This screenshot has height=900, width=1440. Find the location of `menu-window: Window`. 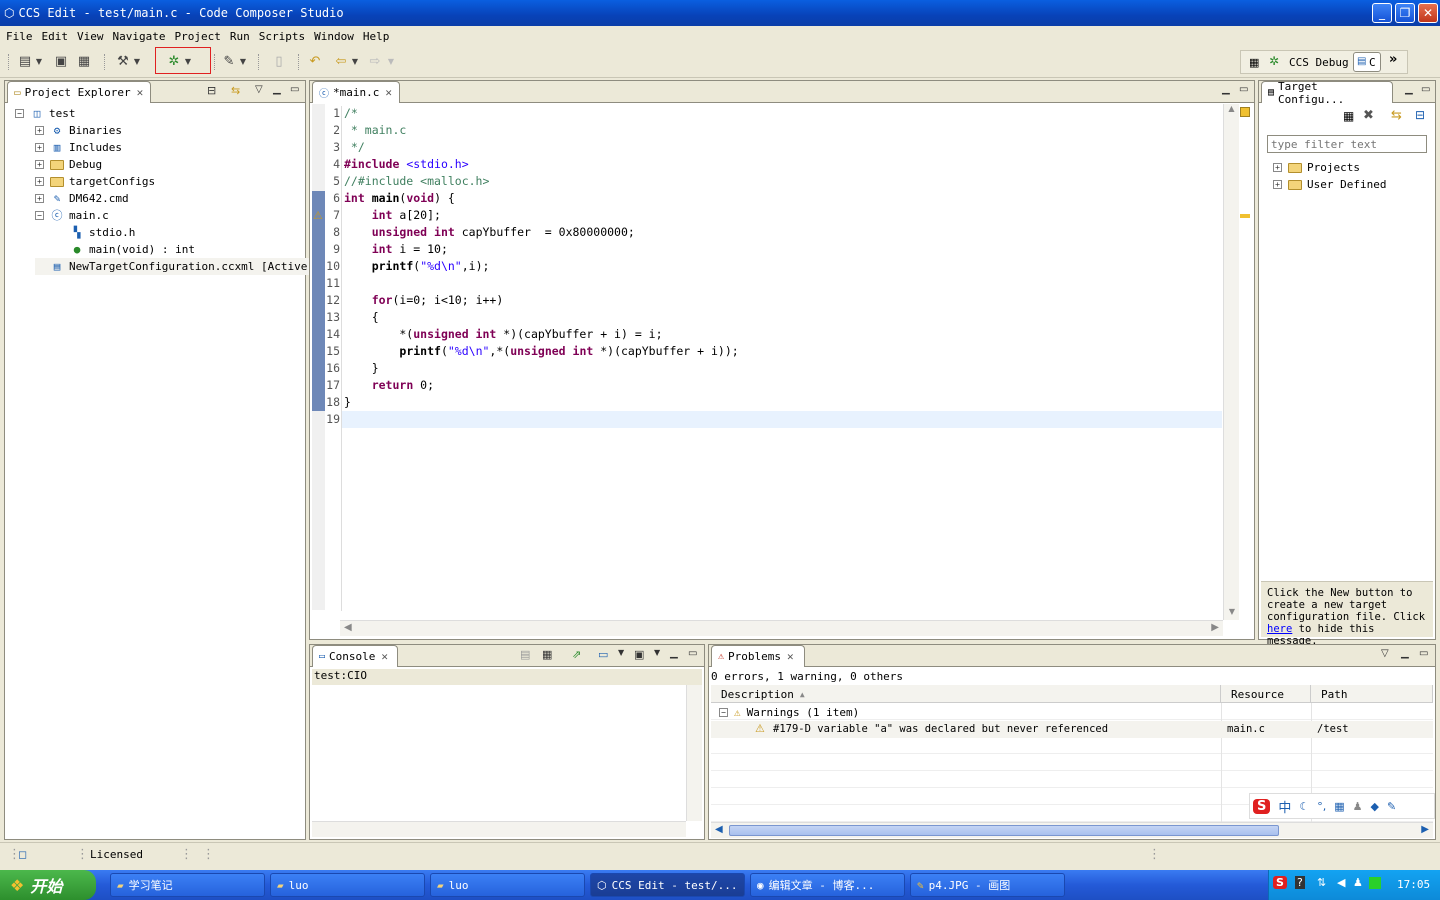

menu-window: Window is located at coordinates (334, 36).